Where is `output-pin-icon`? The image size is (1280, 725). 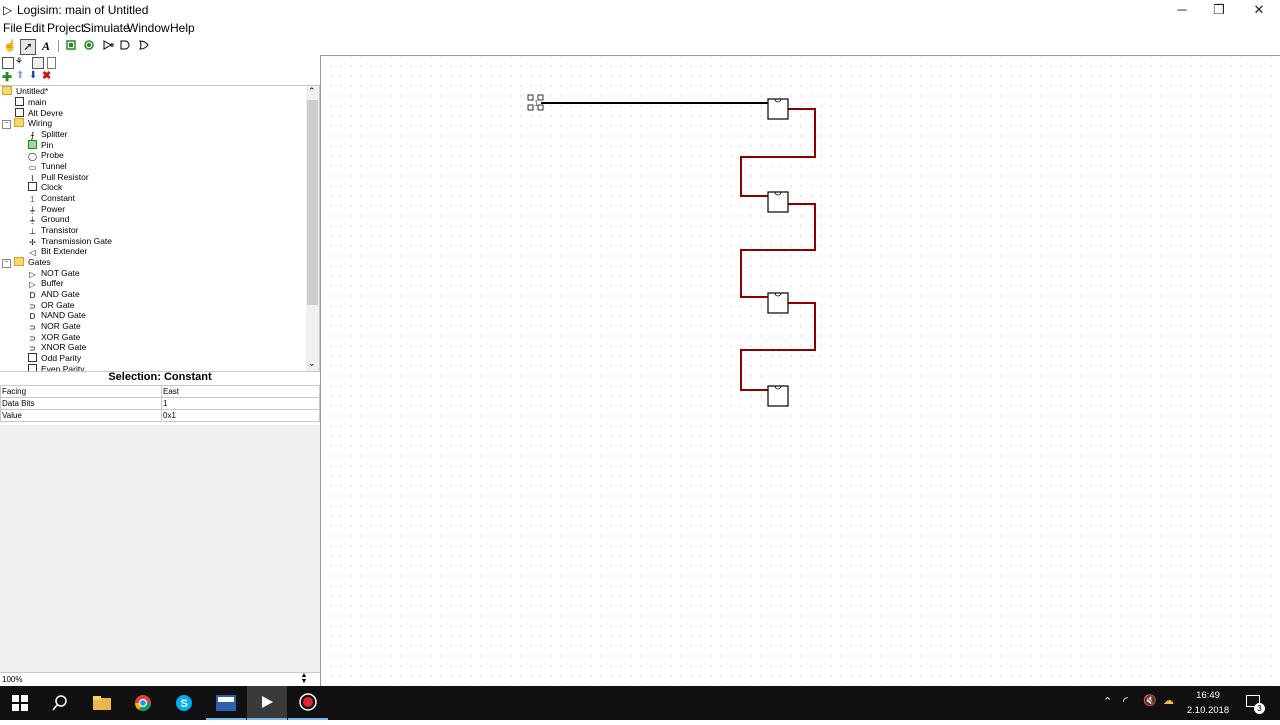 output-pin-icon is located at coordinates (89, 46).